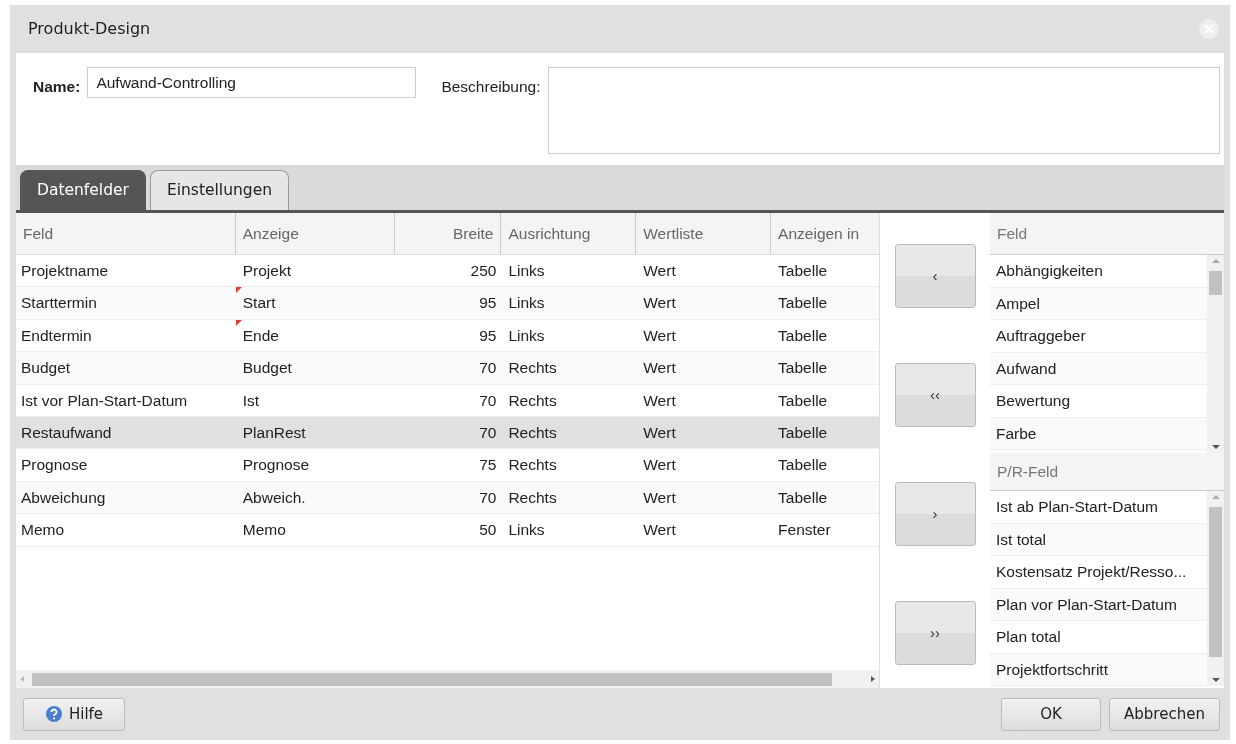 This screenshot has width=1236, height=744. What do you see at coordinates (53, 714) in the screenshot?
I see `help-icon` at bounding box center [53, 714].